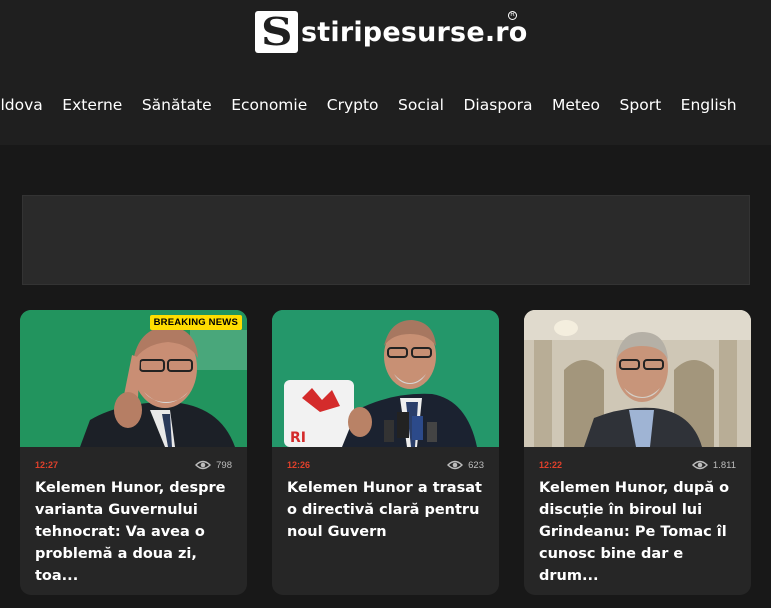 The image size is (771, 608). I want to click on article-time: 12:22, so click(551, 465).